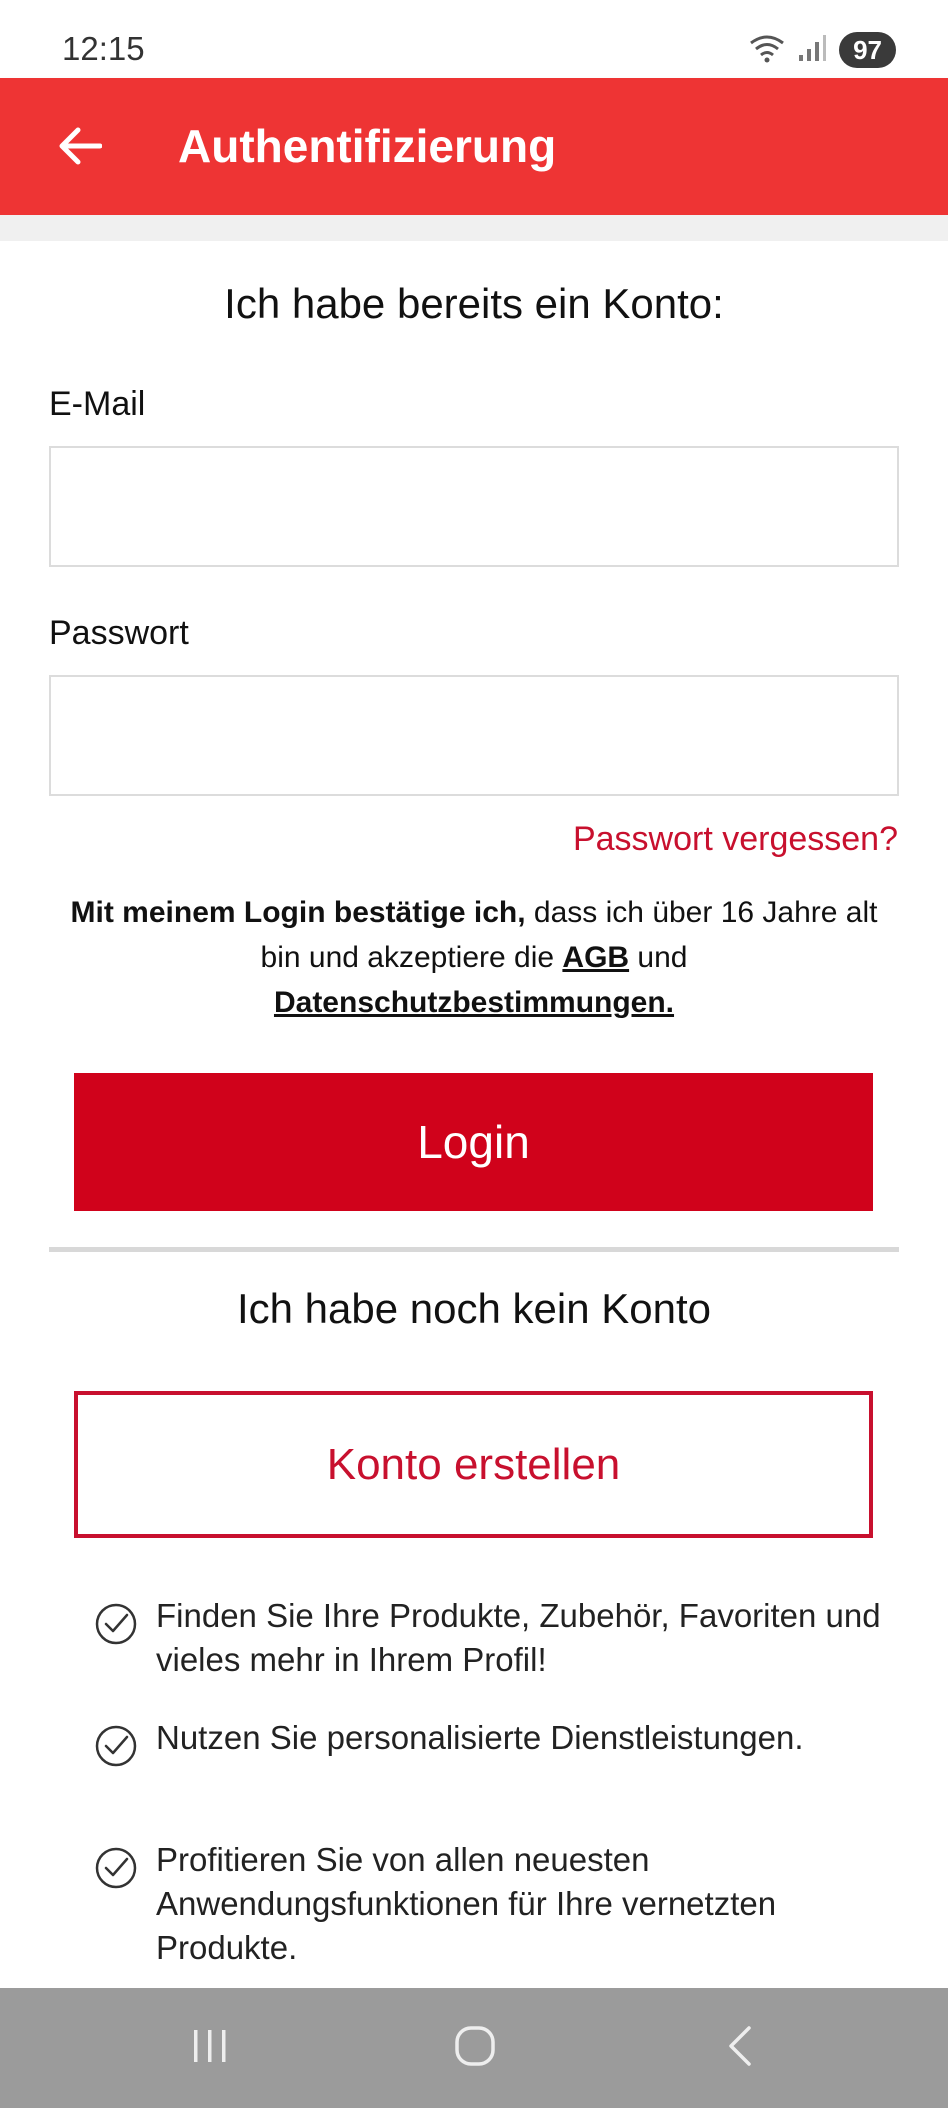  I want to click on app-bar: Authentifizierung, so click(474, 146).